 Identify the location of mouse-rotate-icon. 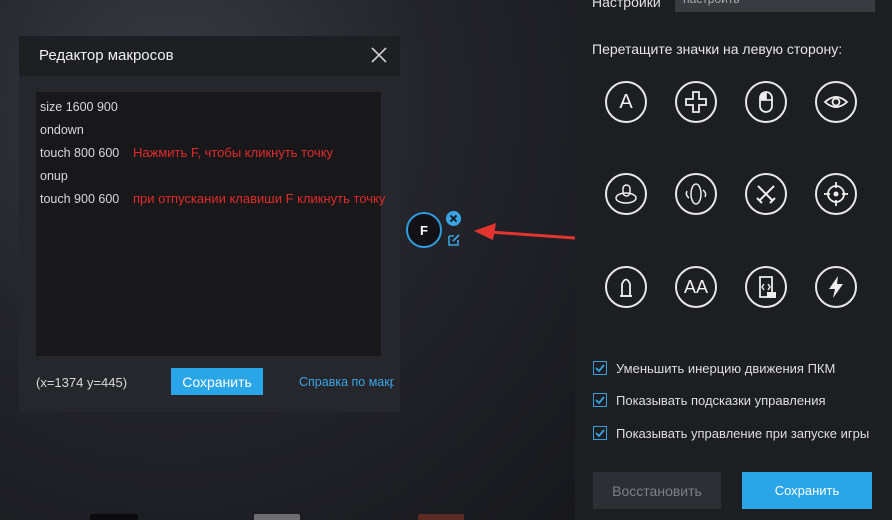
(626, 194).